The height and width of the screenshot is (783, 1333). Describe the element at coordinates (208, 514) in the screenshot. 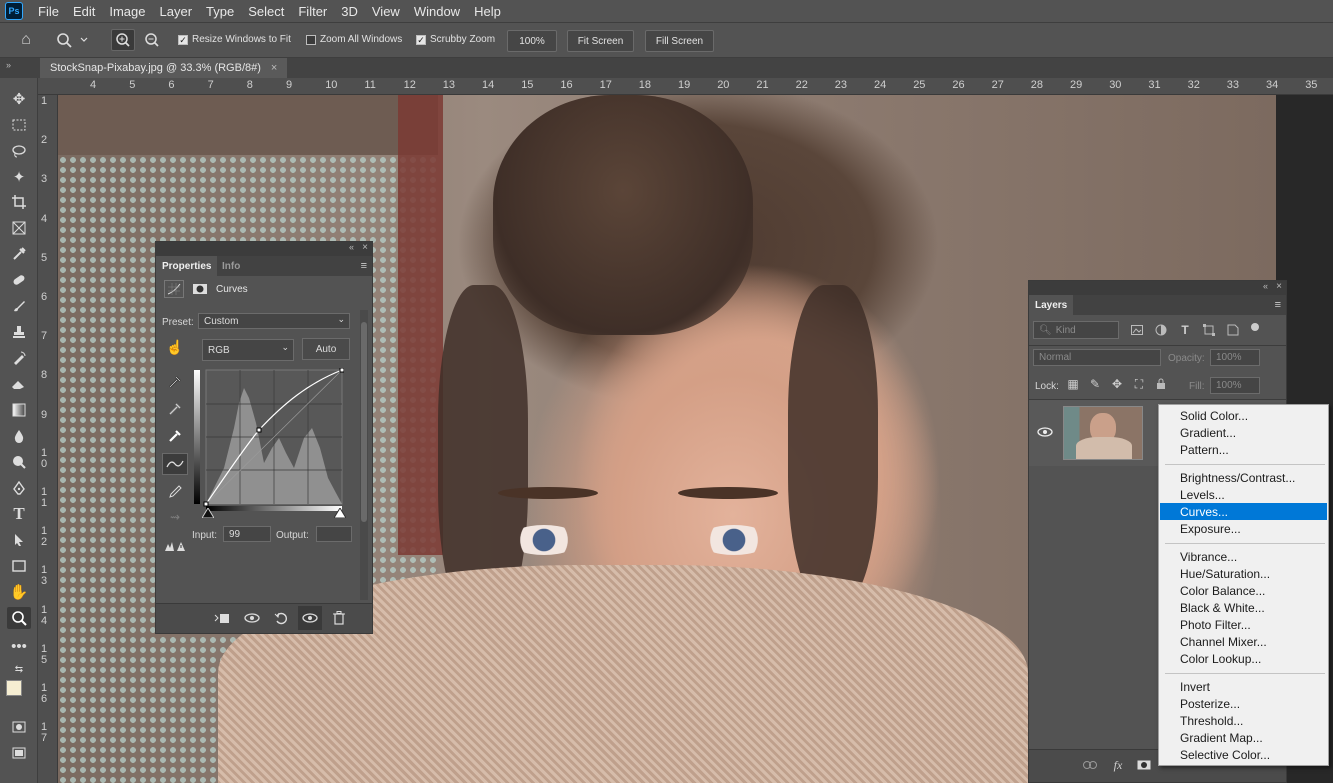

I see `black-slider-icon` at that location.